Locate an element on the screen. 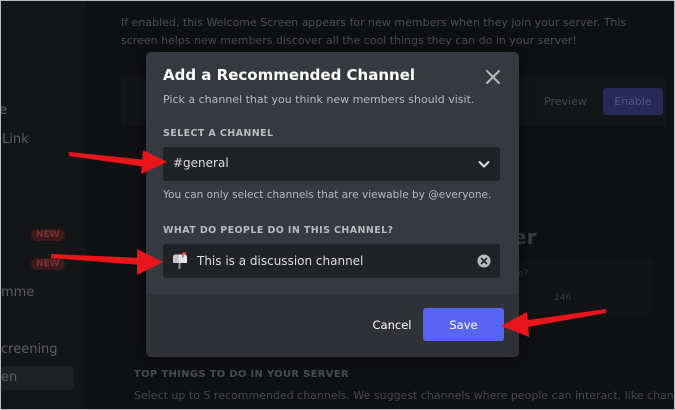 This screenshot has height=410, width=675. sidebar-item: e is located at coordinates (4, 110).